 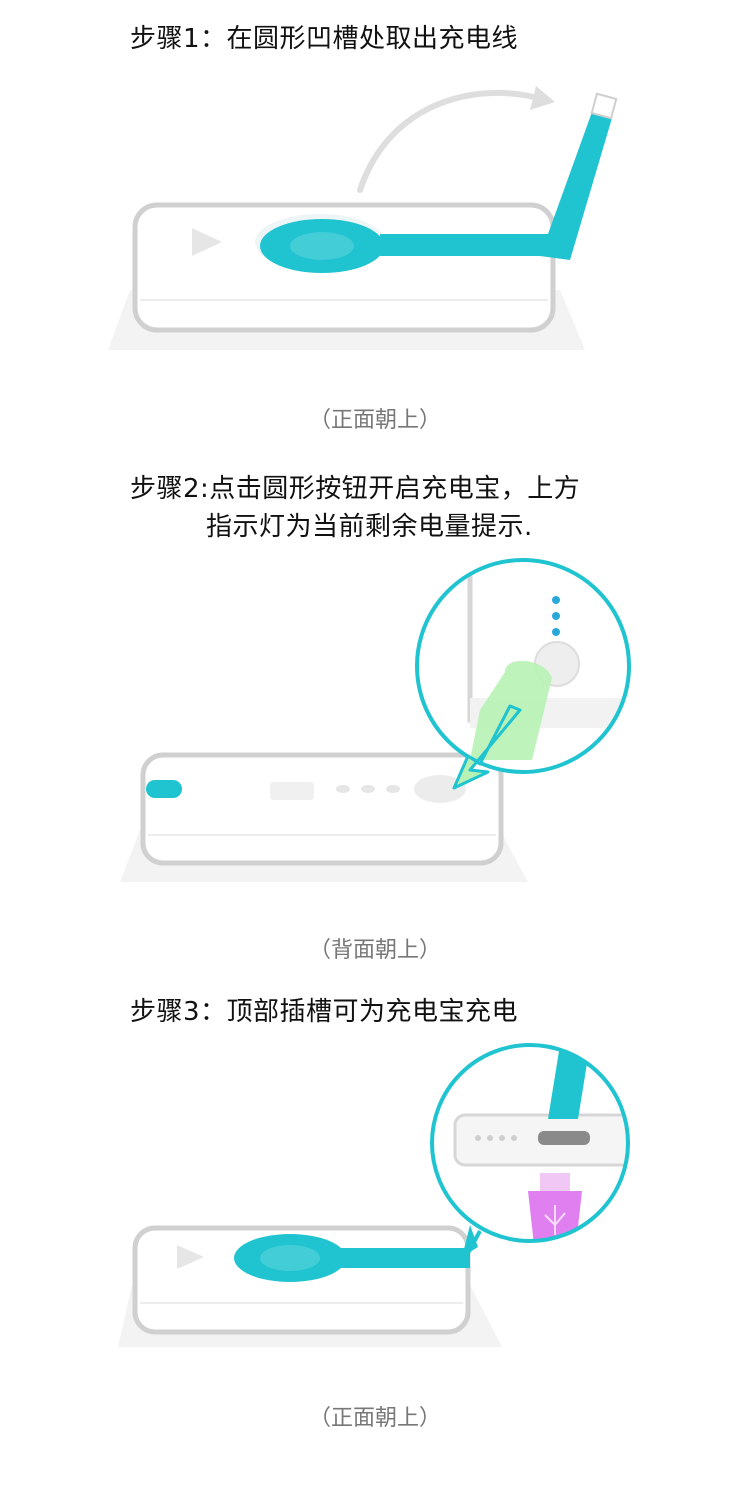 I want to click on step1-title: 步骤1：在圆形凹槽处取出充电线, so click(x=324, y=39).